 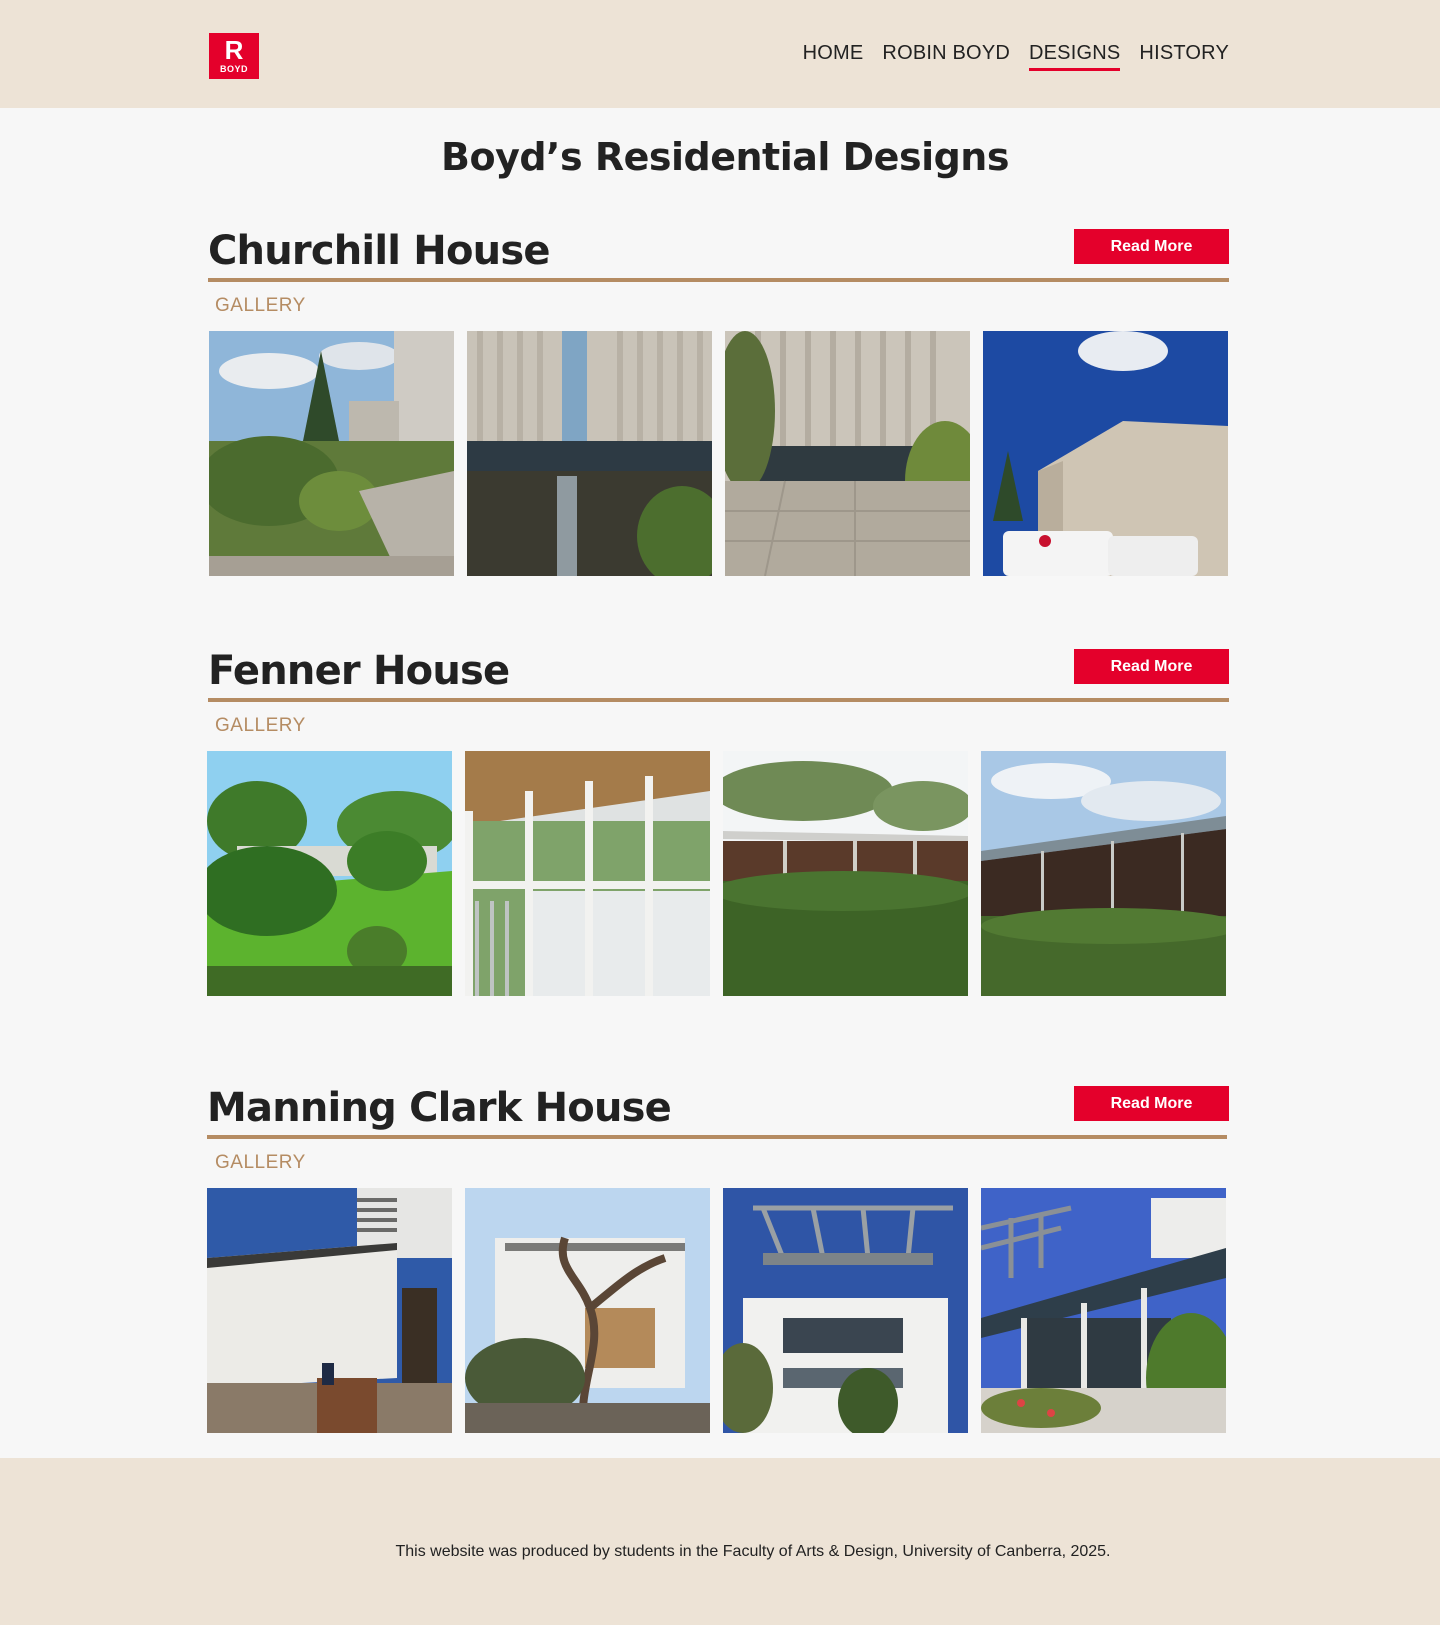 I want to click on photo-paved-courtyard, so click(x=847, y=453).